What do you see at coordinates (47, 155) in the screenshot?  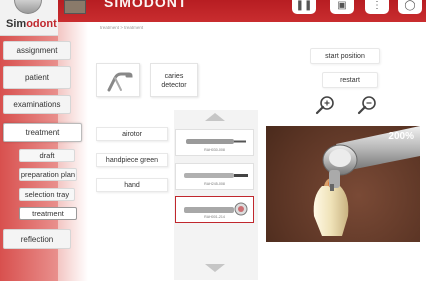 I see `subnav-draft: draft` at bounding box center [47, 155].